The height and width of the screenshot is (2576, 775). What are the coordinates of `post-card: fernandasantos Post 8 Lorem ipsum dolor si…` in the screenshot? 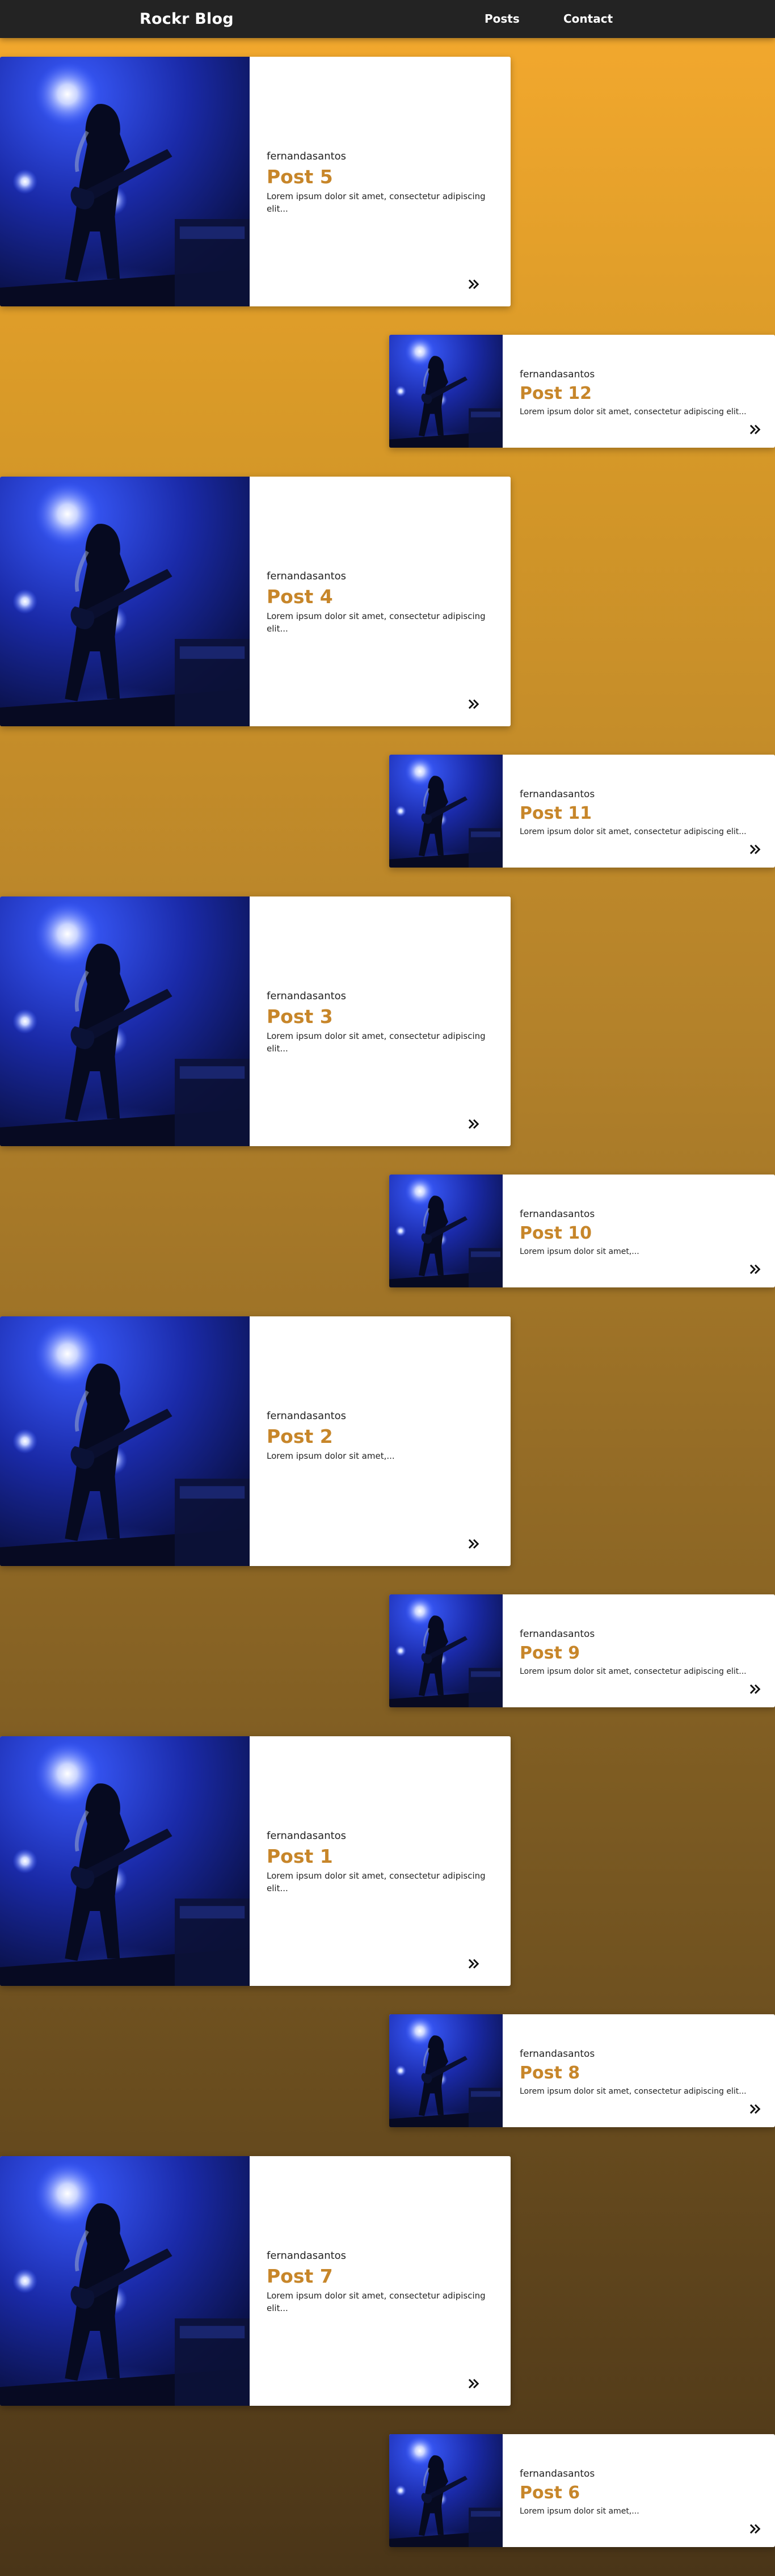 It's located at (582, 2070).